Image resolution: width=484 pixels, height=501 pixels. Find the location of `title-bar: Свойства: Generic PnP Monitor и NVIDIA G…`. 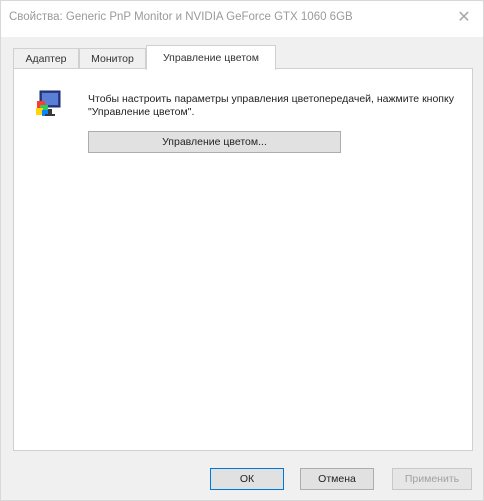

title-bar: Свойства: Generic PnP Monitor и NVIDIA G… is located at coordinates (242, 19).